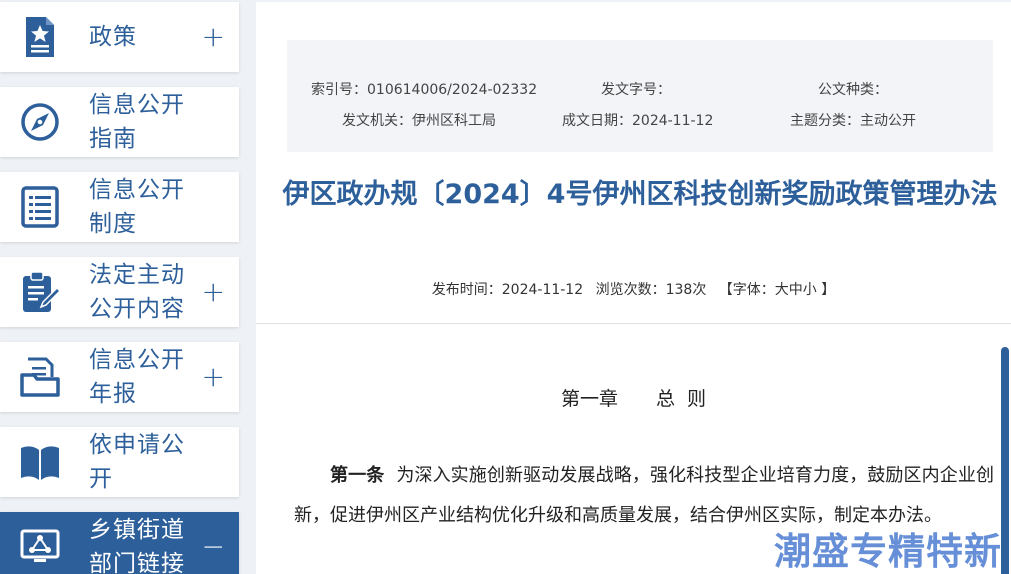  What do you see at coordinates (636, 90) in the screenshot?
I see `document-number: 发文字号：` at bounding box center [636, 90].